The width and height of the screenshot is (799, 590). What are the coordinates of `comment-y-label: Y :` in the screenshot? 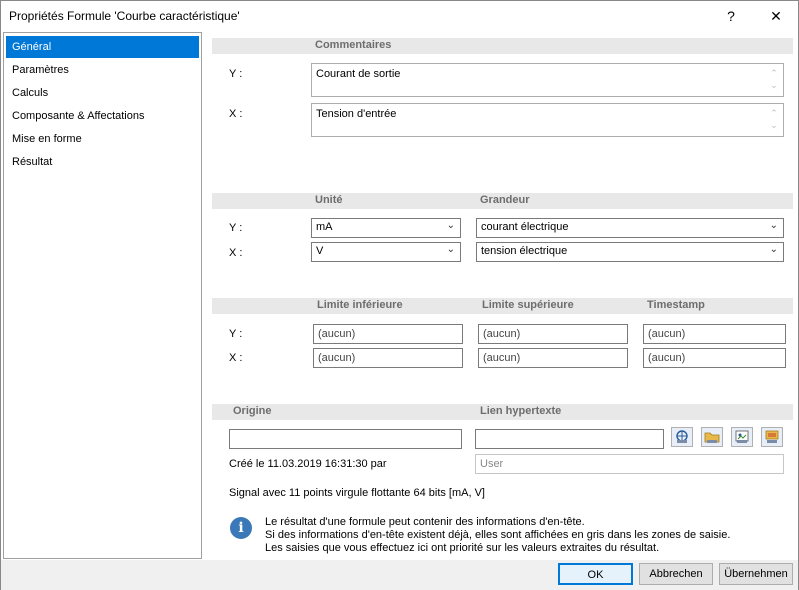 It's located at (236, 74).